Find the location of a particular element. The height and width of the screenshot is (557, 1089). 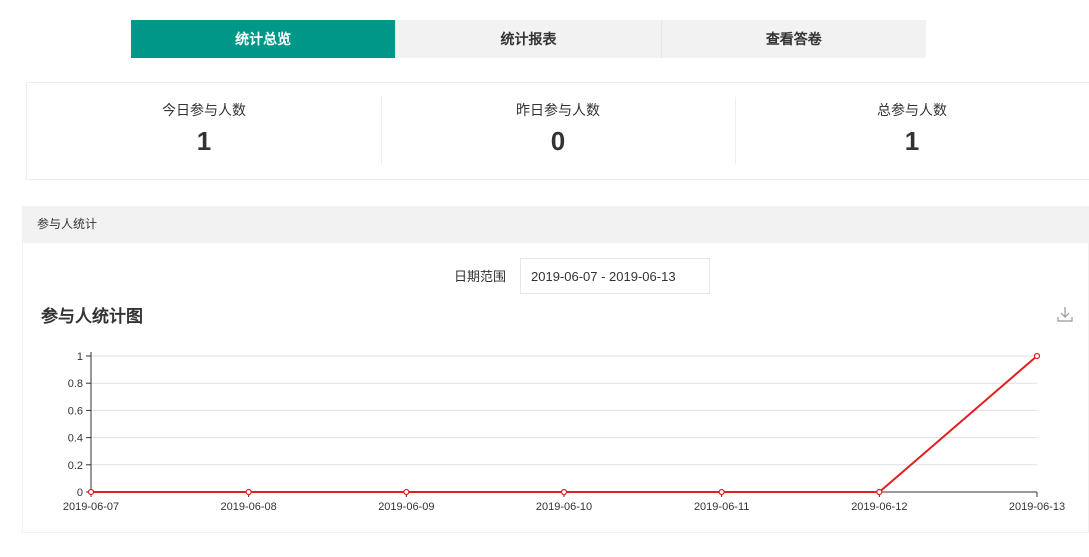

x-tick-label: 2019-06-09 is located at coordinates (406, 507).